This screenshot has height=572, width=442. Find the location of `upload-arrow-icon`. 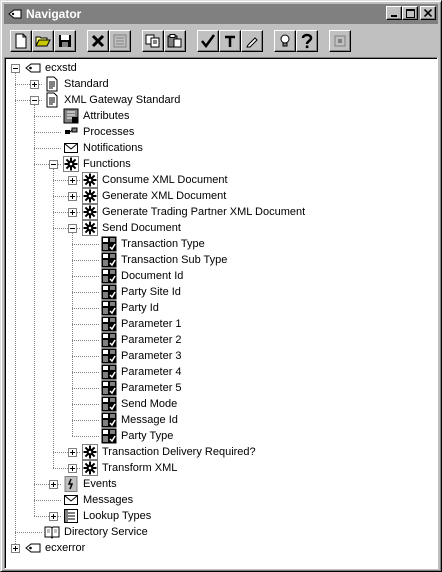

upload-arrow-icon is located at coordinates (230, 41).